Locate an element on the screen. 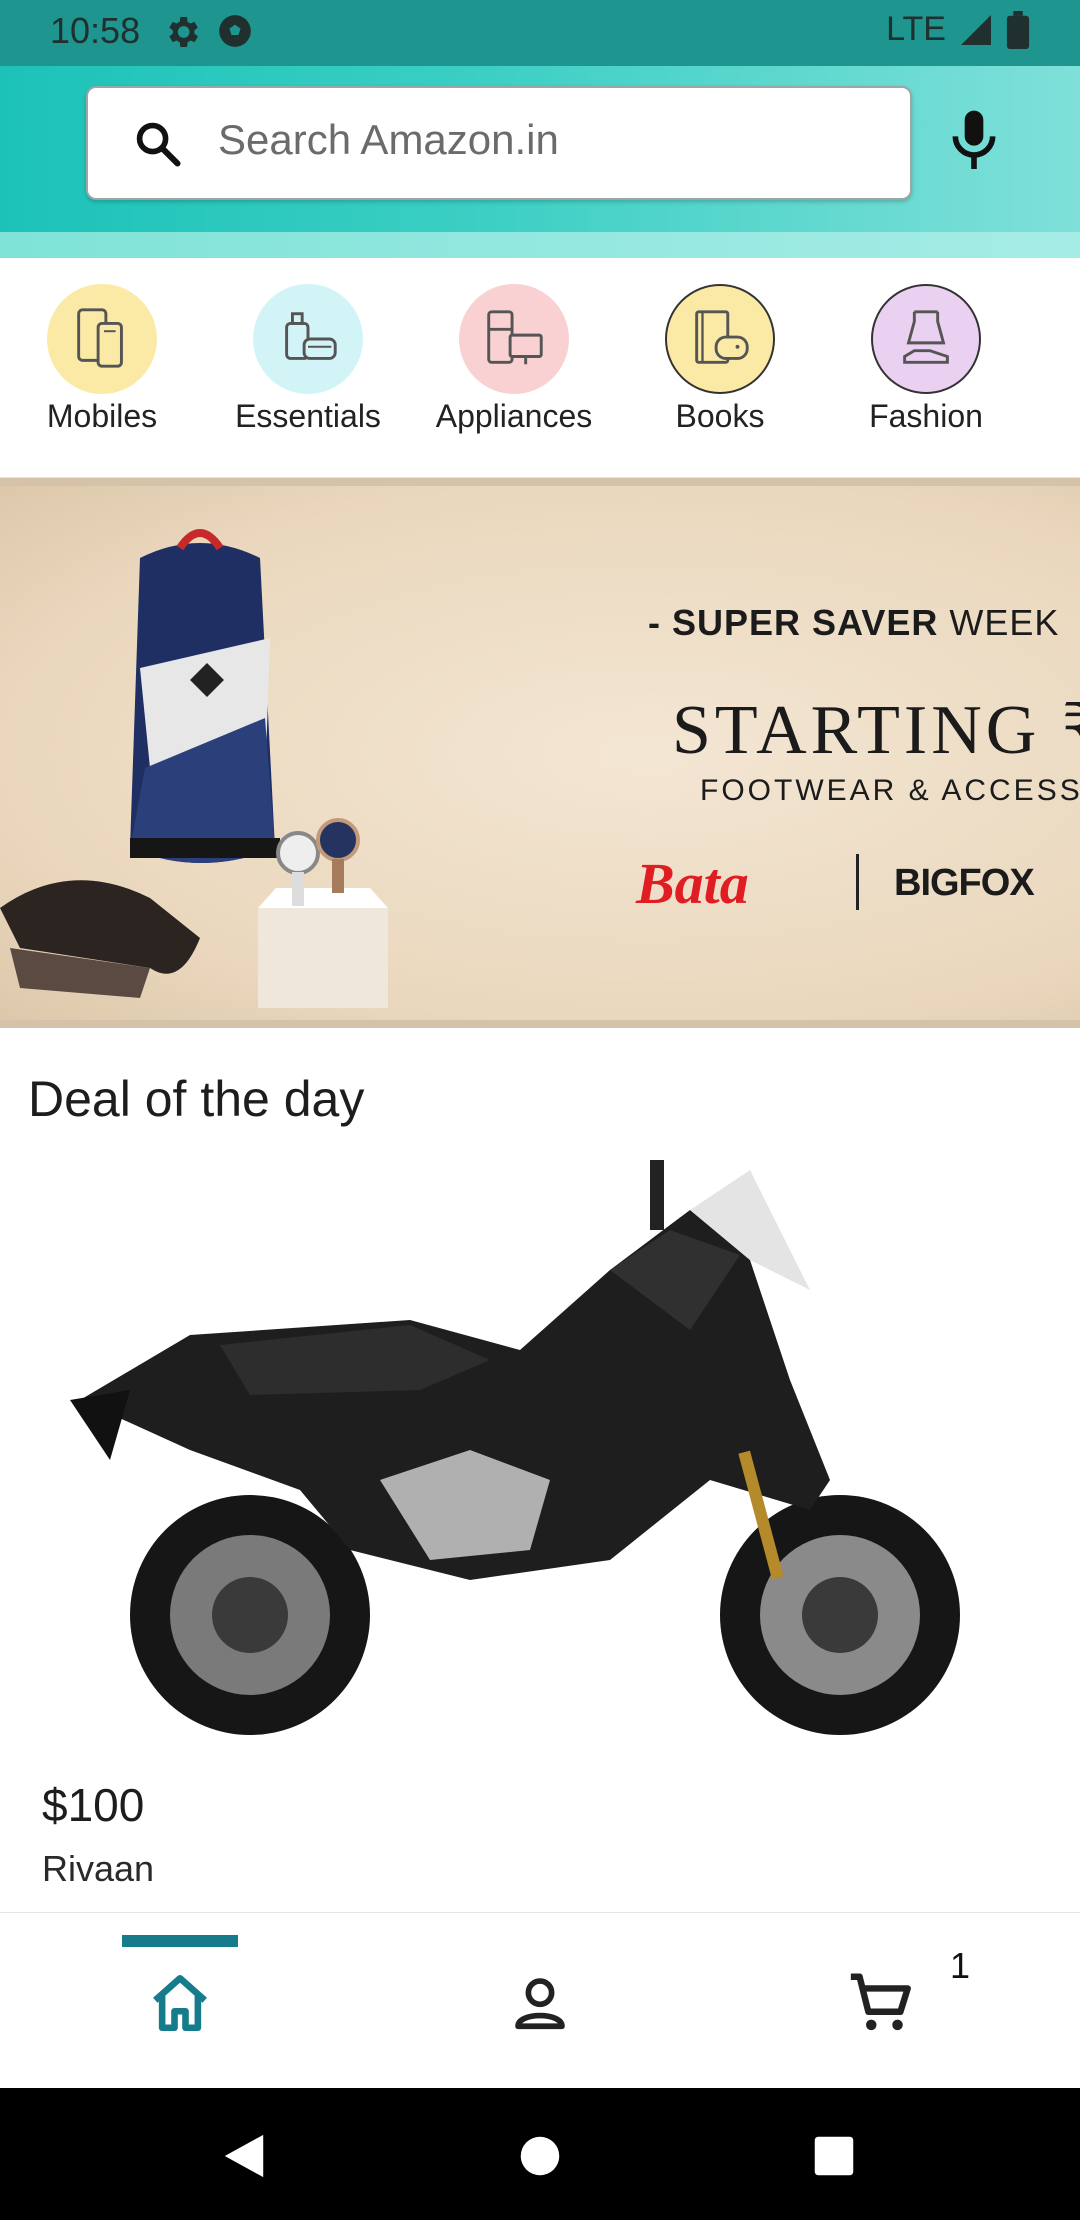 The image size is (1080, 2220). search-input: Search Amazon.in is located at coordinates (499, 143).